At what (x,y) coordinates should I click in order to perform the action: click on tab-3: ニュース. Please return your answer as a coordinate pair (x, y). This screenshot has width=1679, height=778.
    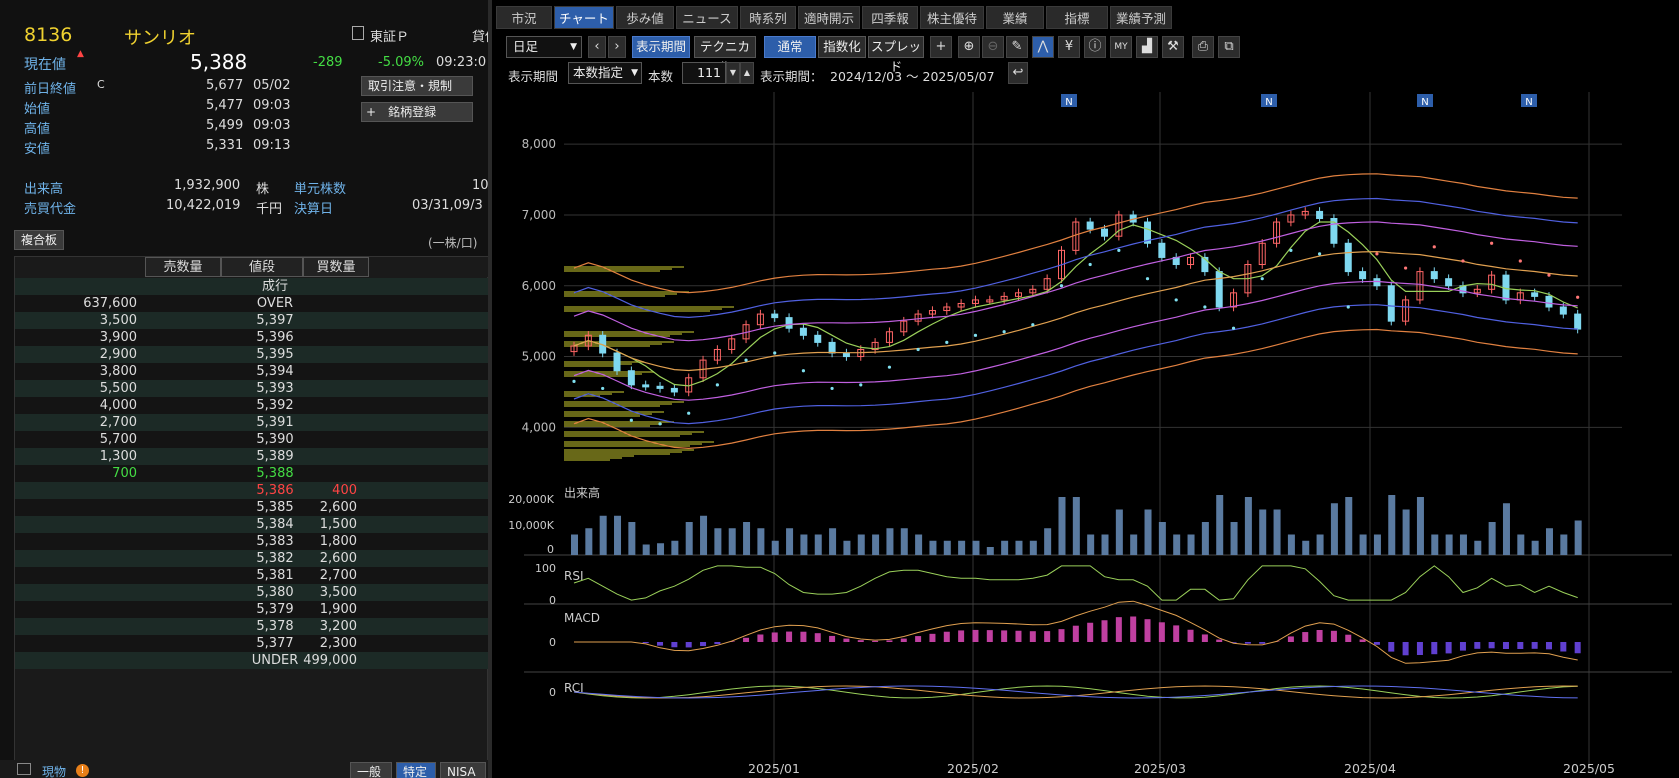
    Looking at the image, I should click on (707, 17).